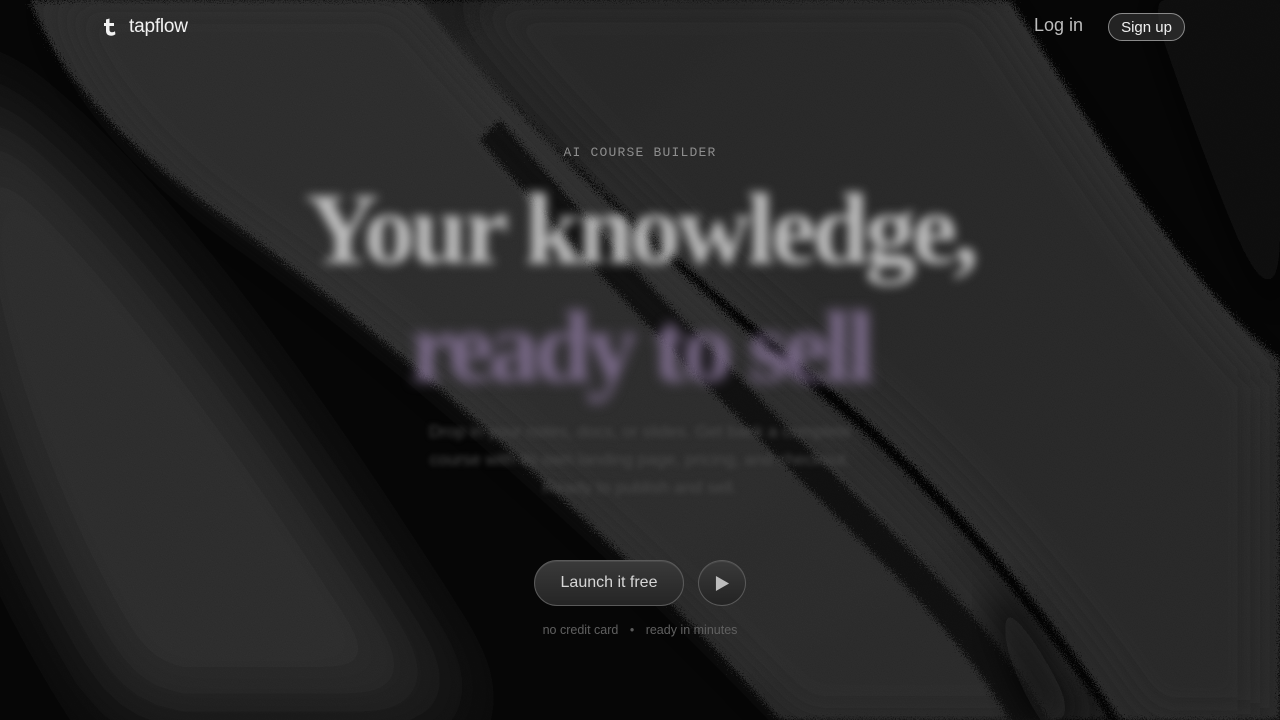  What do you see at coordinates (158, 26) in the screenshot?
I see `brand-name: tapflow` at bounding box center [158, 26].